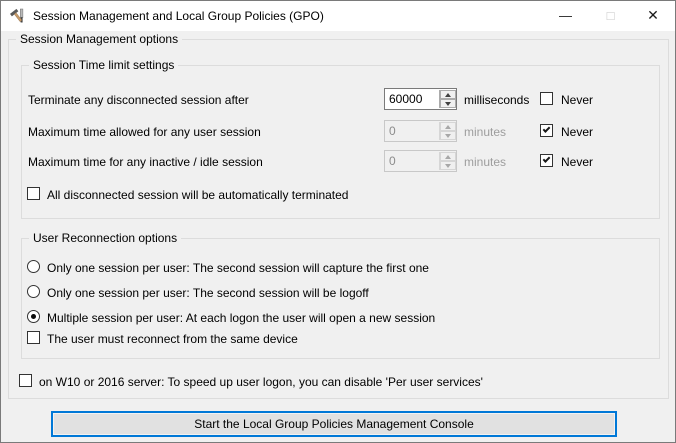 This screenshot has height=443, width=676. What do you see at coordinates (565, 15) in the screenshot?
I see `minimize-button: —` at bounding box center [565, 15].